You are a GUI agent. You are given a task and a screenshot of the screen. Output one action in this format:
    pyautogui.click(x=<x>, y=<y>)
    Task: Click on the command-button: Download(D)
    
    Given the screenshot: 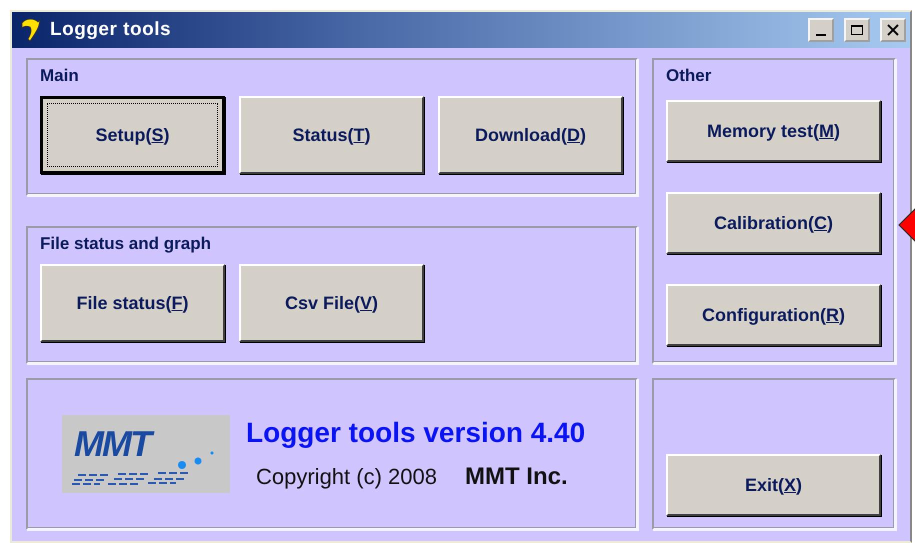 What is the action you would take?
    pyautogui.click(x=530, y=135)
    